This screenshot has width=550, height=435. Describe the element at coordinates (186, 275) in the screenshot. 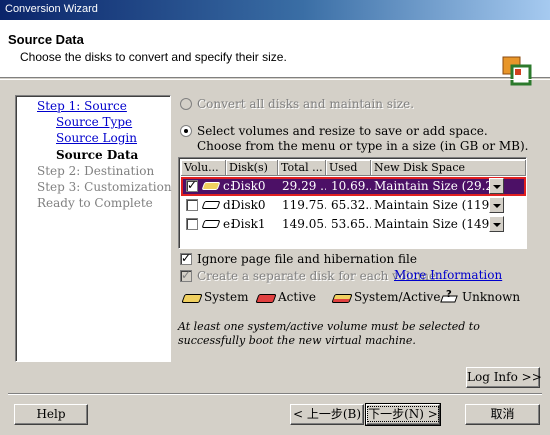

I see `separate-disk-checkbox: ✓` at that location.